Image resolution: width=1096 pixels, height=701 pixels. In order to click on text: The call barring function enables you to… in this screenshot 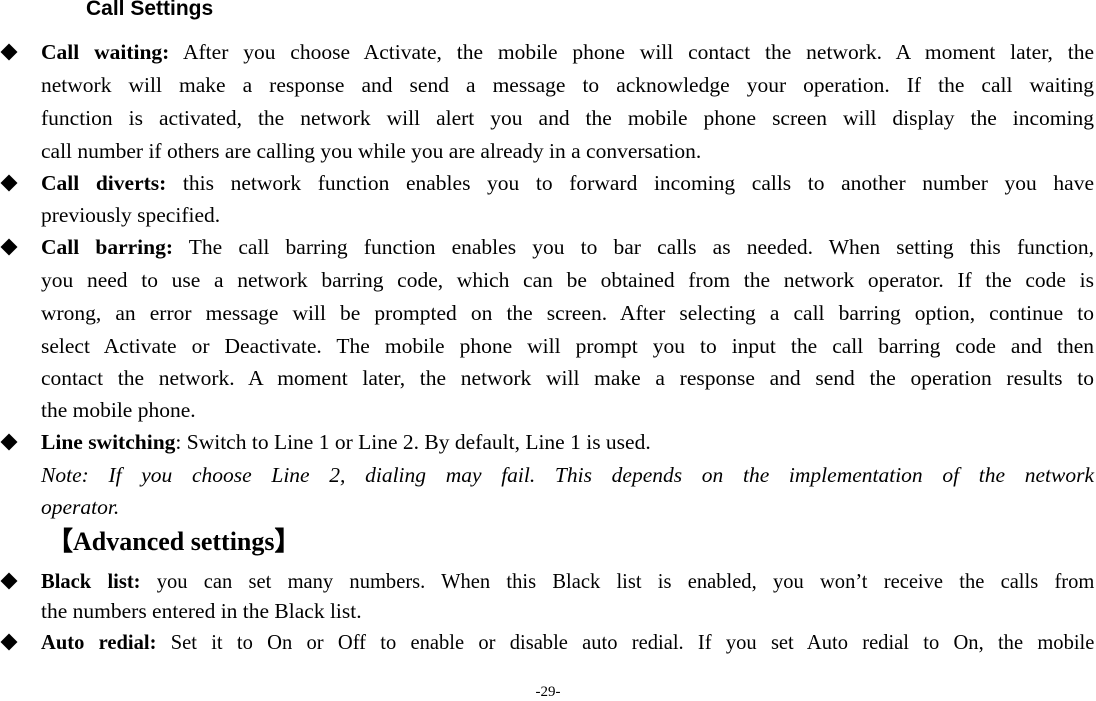, I will do `click(633, 247)`.